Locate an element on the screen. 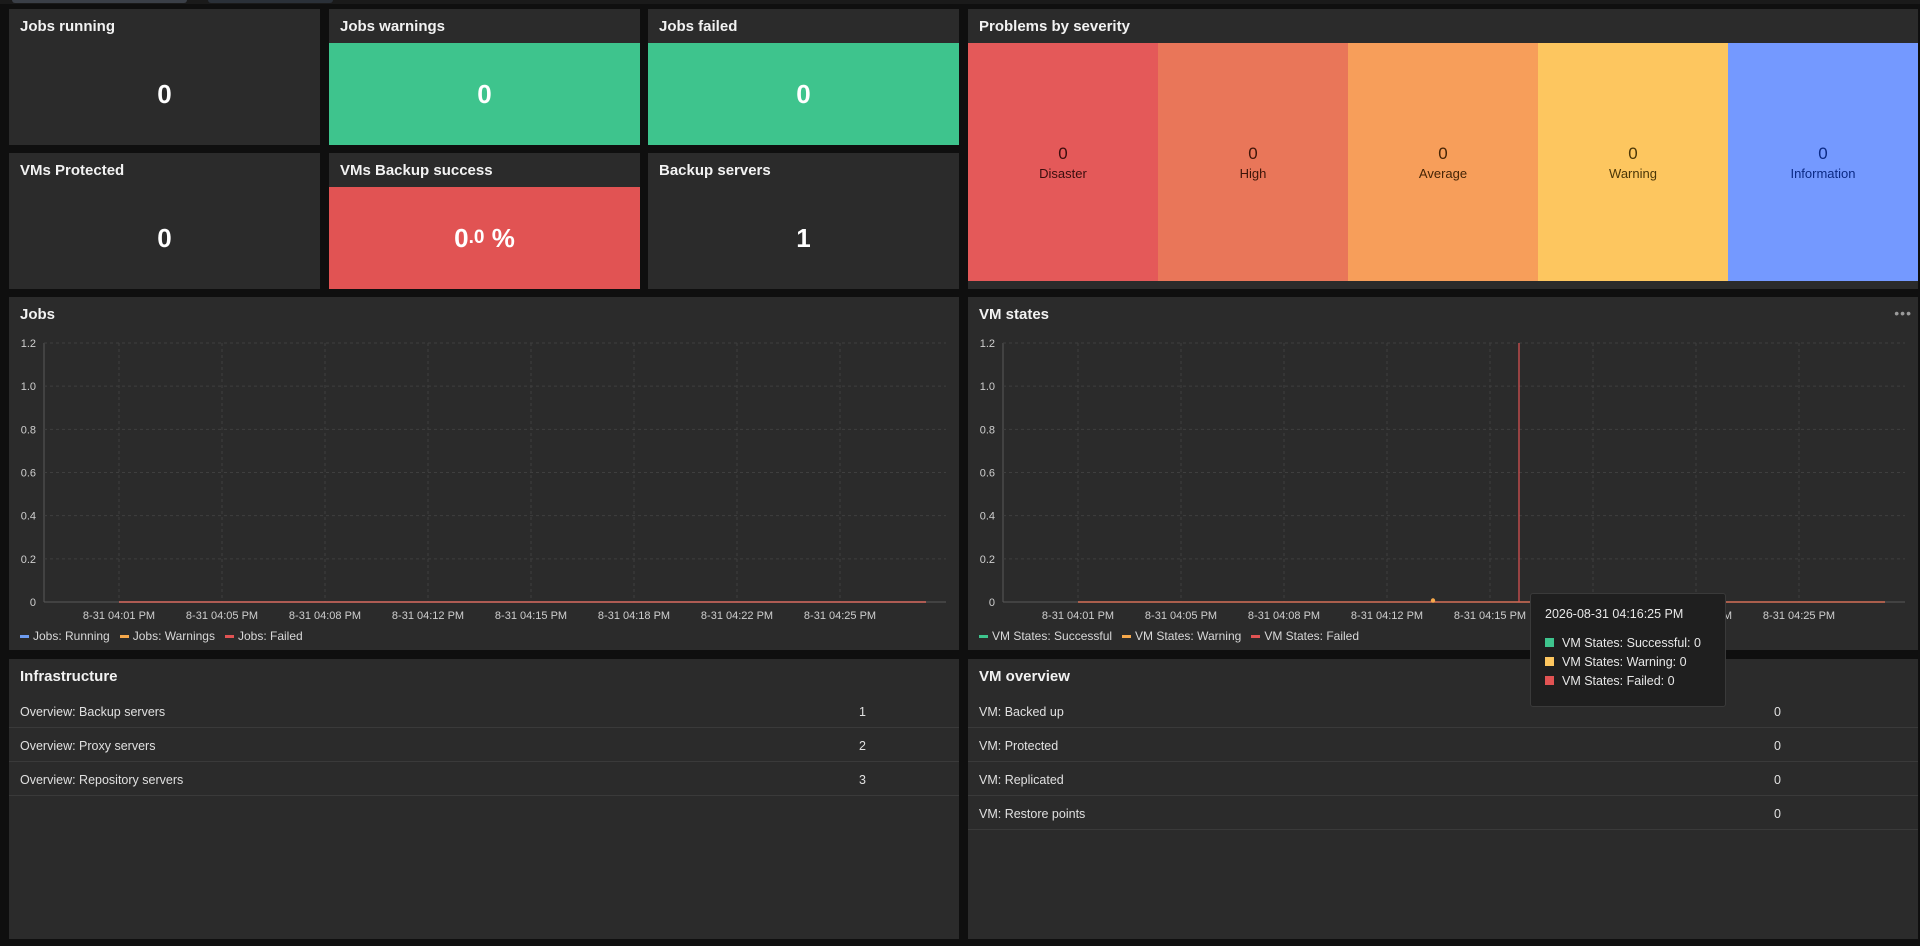 The width and height of the screenshot is (1920, 946). vms-protected-widget: VMs Protected 0 is located at coordinates (164, 221).